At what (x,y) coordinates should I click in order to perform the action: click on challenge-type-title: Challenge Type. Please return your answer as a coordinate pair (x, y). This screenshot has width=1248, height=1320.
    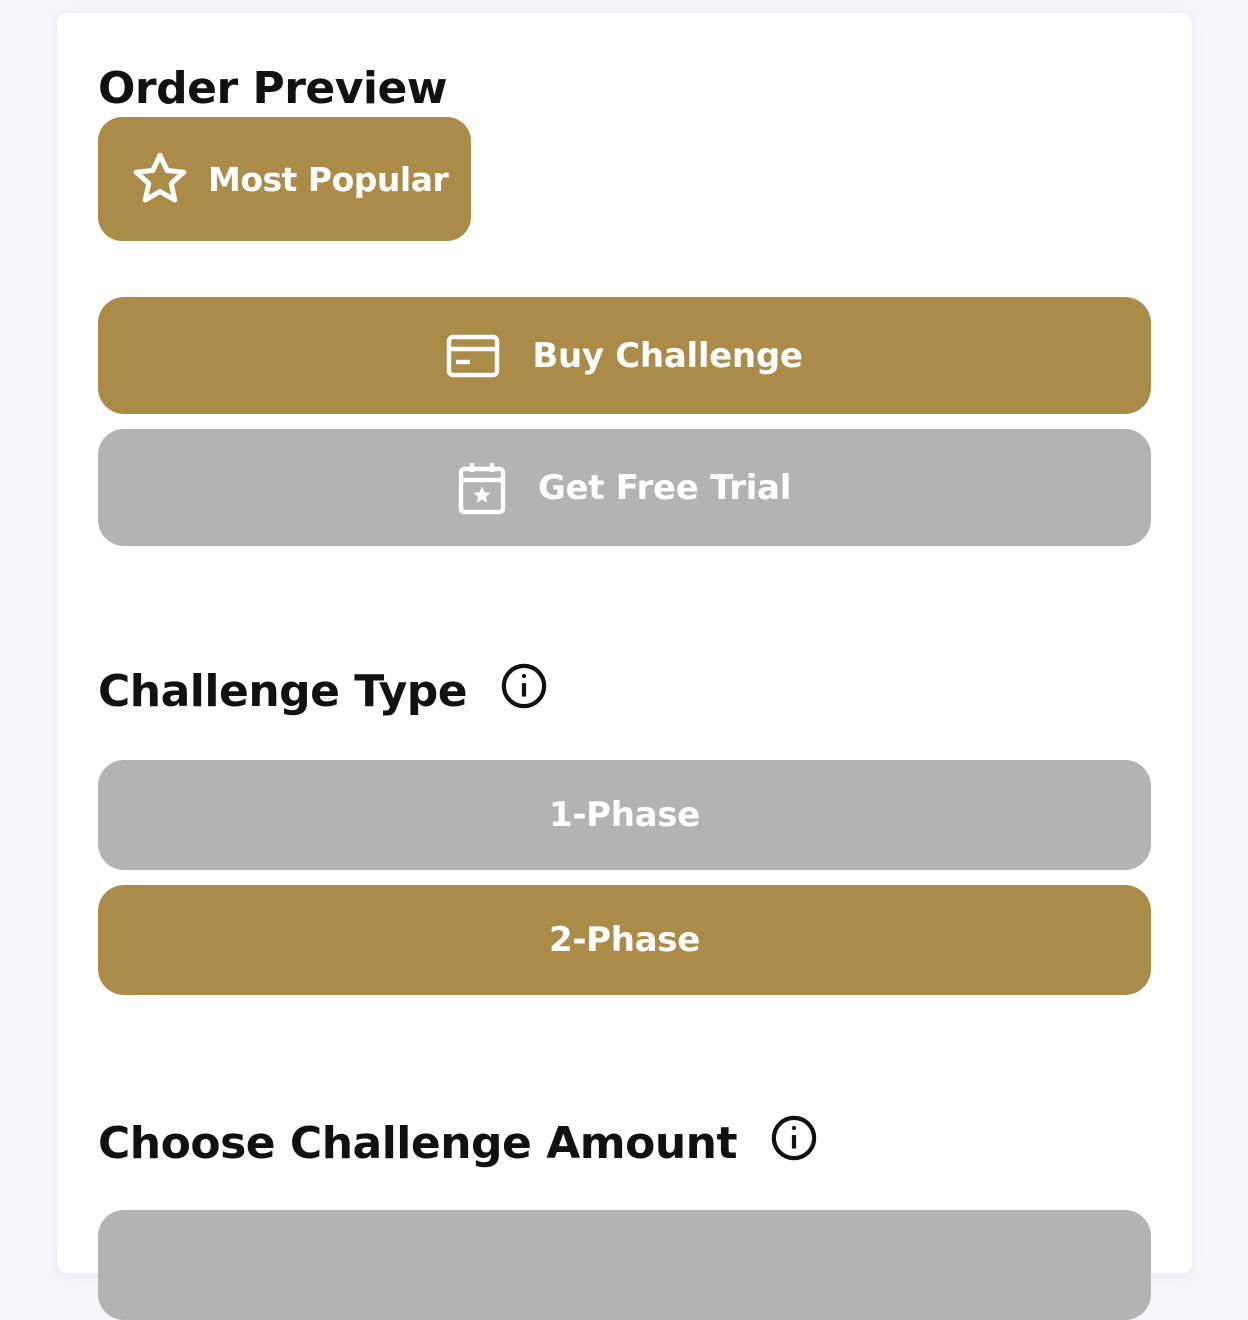
    Looking at the image, I should click on (322, 691).